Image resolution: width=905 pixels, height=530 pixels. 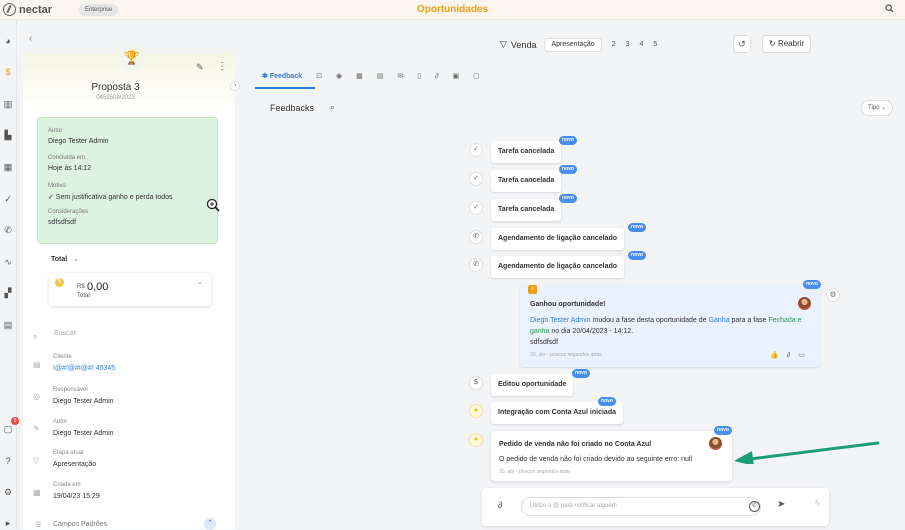 I want to click on attachment-icon: ∂, so click(x=436, y=76).